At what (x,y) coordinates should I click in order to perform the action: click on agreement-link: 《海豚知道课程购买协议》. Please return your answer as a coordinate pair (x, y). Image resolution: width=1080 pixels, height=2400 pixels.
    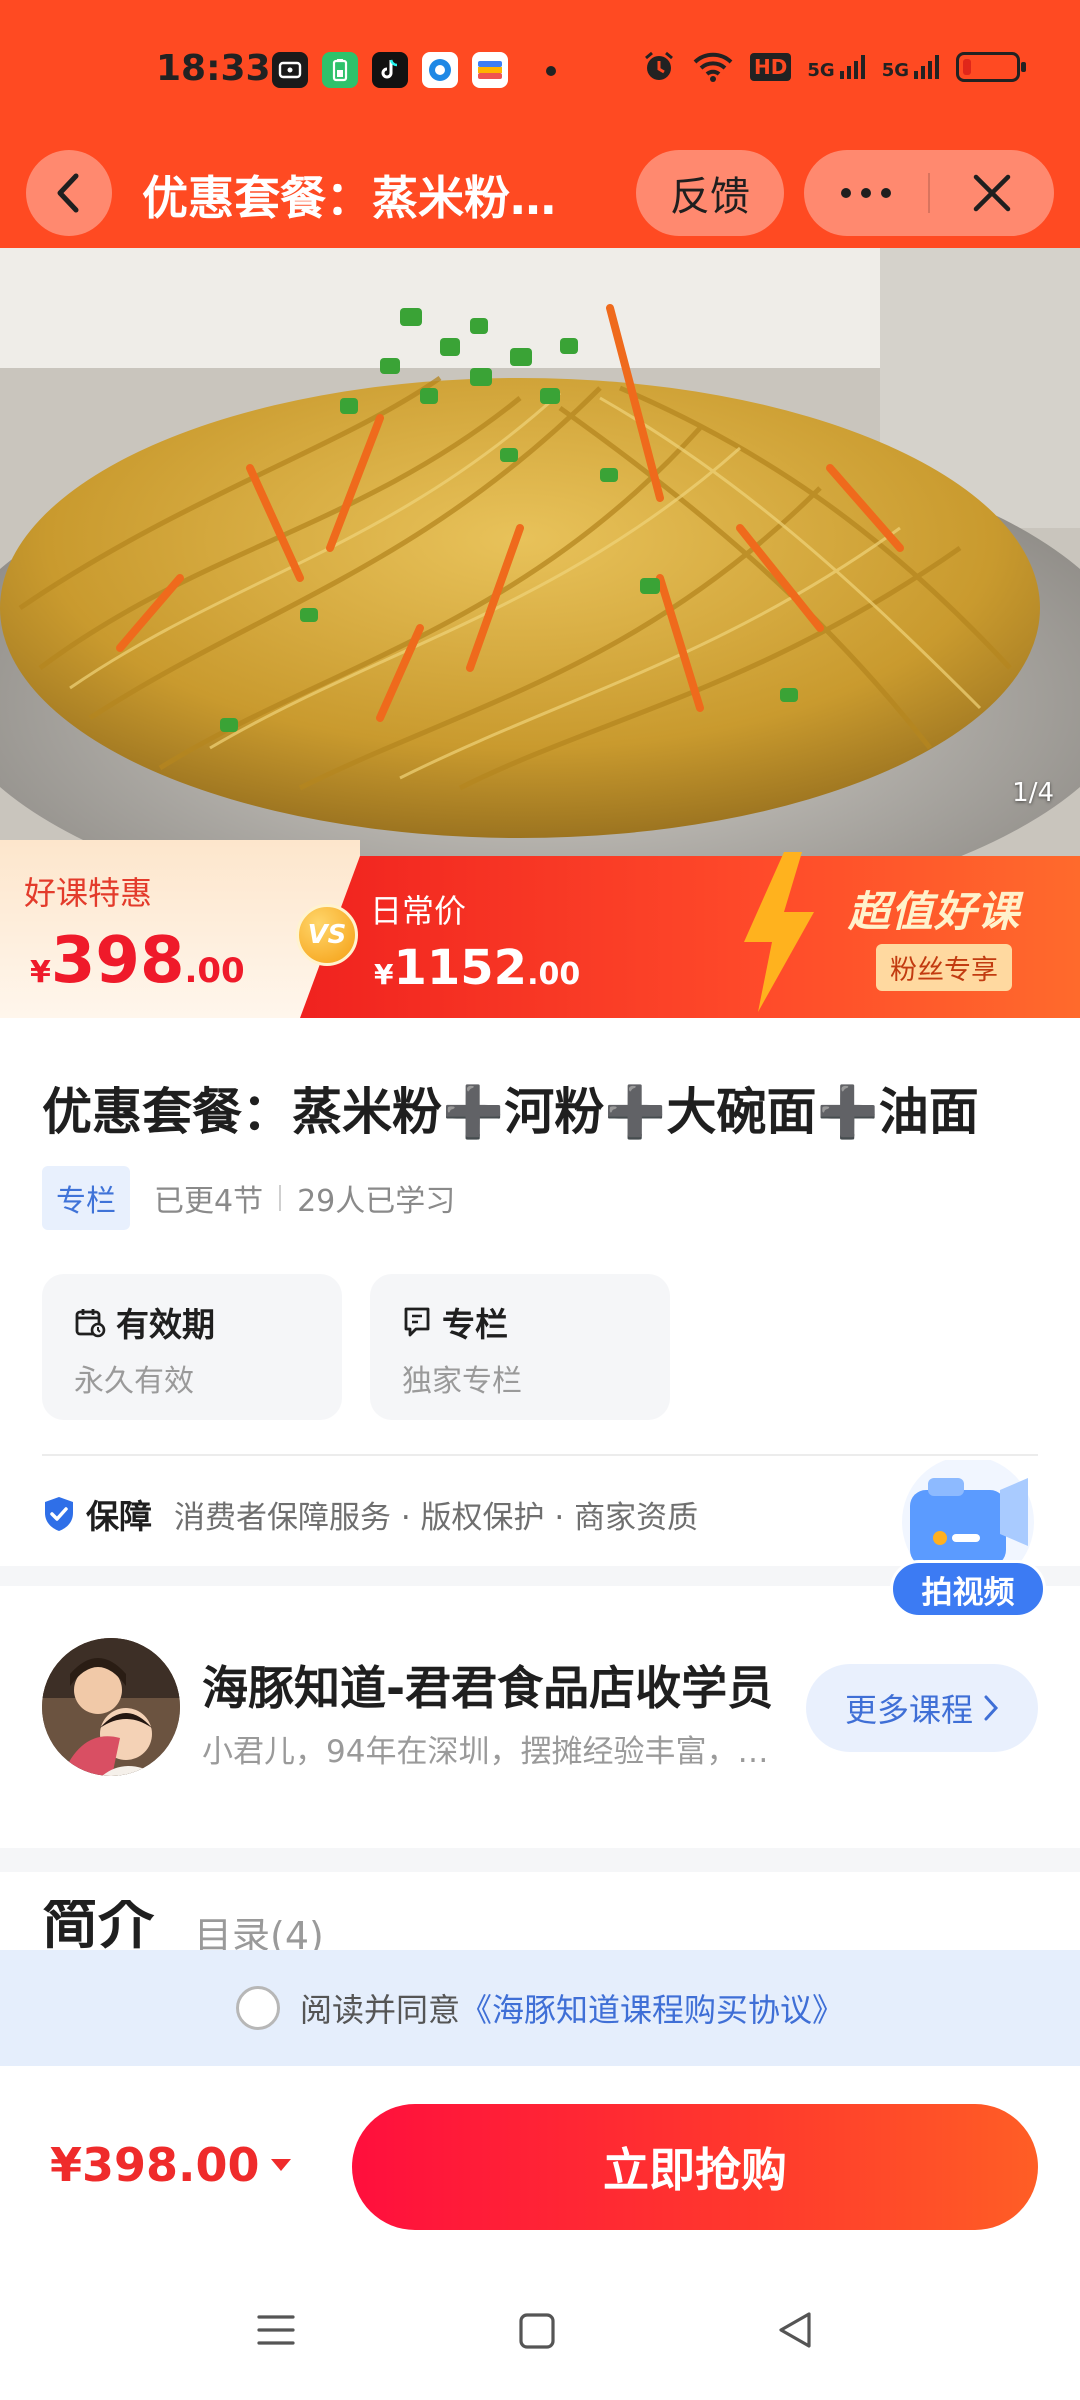
    Looking at the image, I should click on (652, 2008).